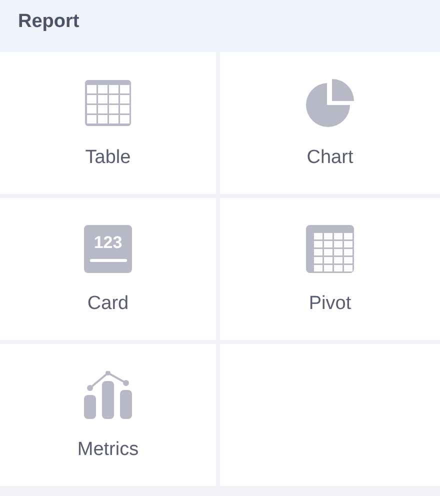 The width and height of the screenshot is (440, 496). What do you see at coordinates (108, 395) in the screenshot?
I see `bar-chart-icon` at bounding box center [108, 395].